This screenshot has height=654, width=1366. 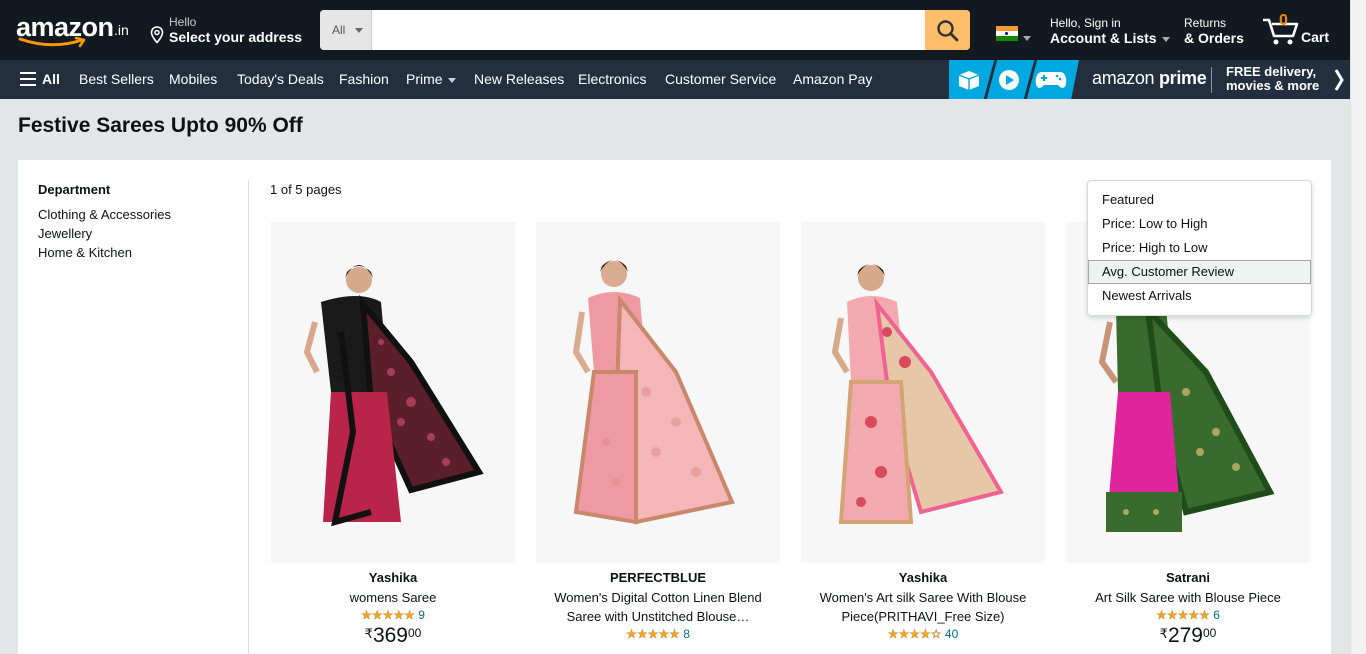 I want to click on product-price: ₹27900, so click(x=1188, y=636).